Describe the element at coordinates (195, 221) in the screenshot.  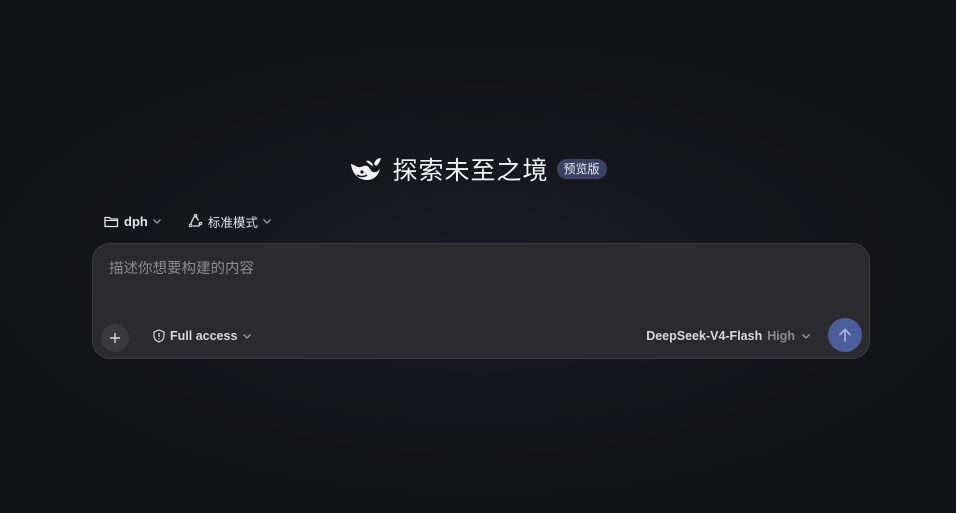
I see `recycle-icon` at that location.